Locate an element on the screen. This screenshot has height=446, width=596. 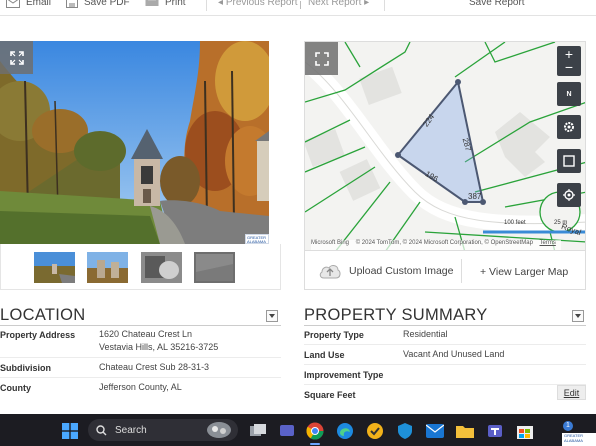
vpn-button is located at coordinates (405, 431).